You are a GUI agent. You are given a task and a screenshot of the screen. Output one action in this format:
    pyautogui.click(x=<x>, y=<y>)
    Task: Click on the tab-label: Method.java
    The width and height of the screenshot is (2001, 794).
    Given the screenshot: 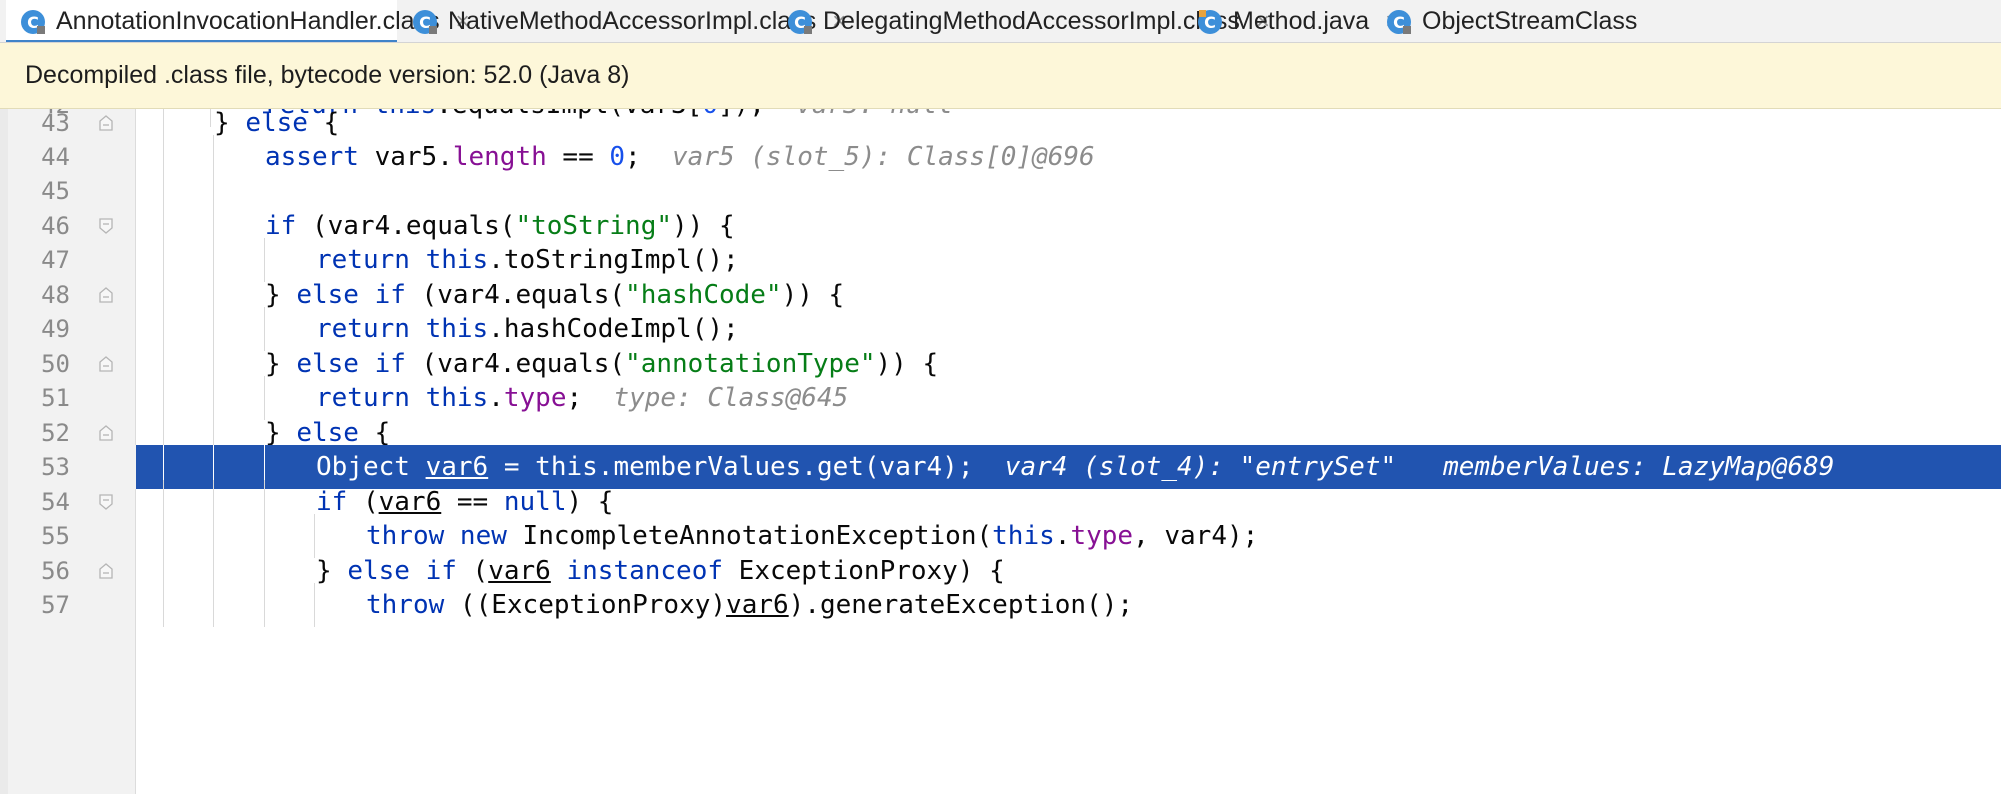 What is the action you would take?
    pyautogui.click(x=1301, y=21)
    